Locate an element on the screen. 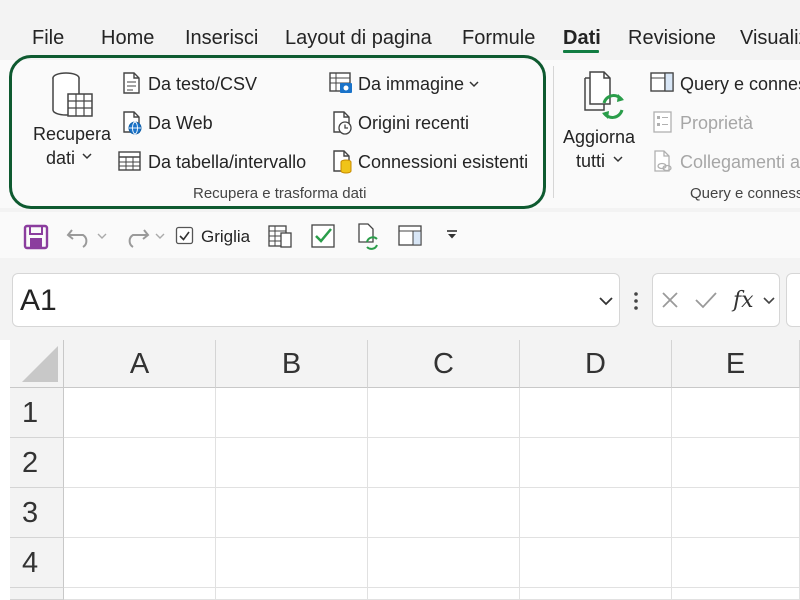 Image resolution: width=800 pixels, height=600 pixels. select-all-triangle-icon is located at coordinates (40, 364).